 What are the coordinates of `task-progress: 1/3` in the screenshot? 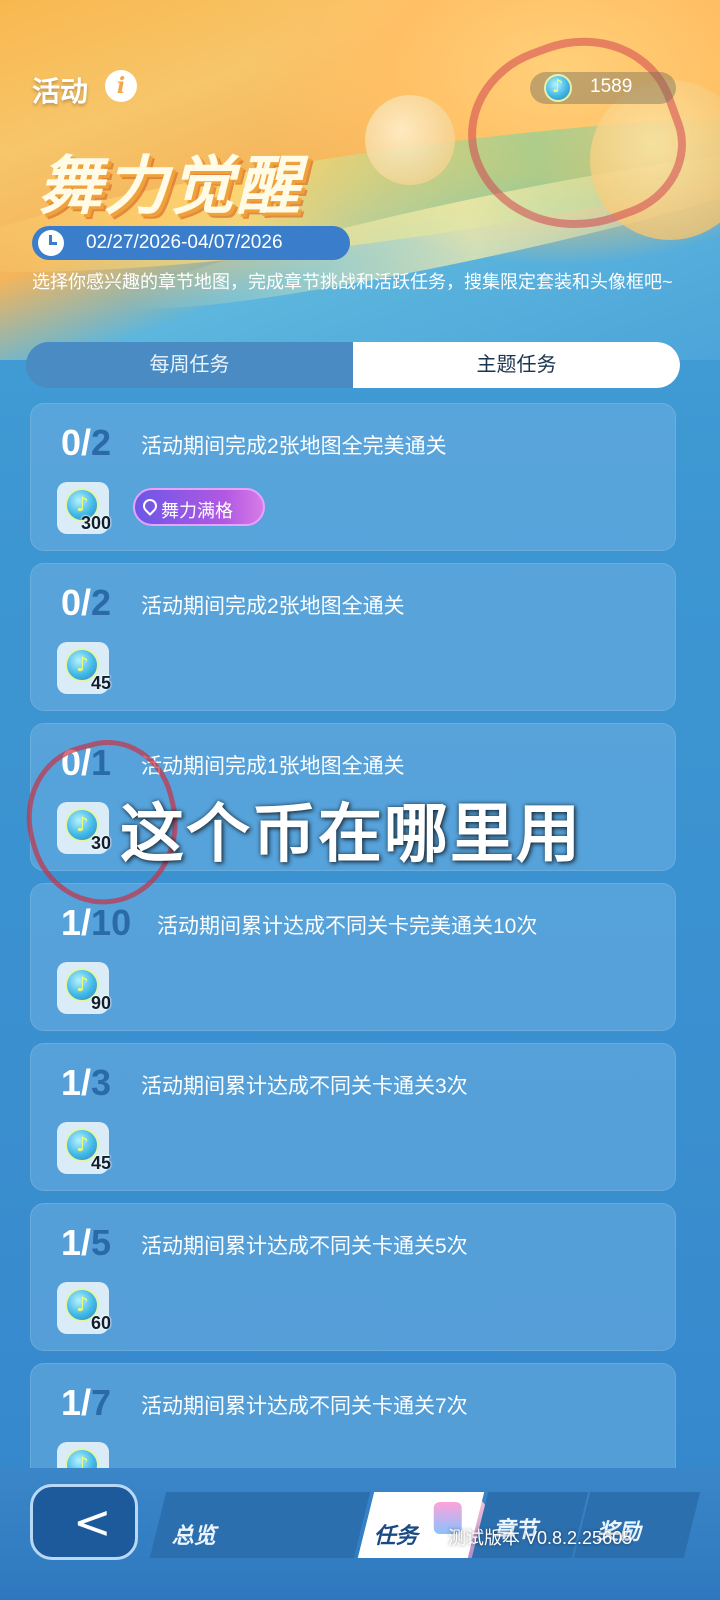 It's located at (86, 1082).